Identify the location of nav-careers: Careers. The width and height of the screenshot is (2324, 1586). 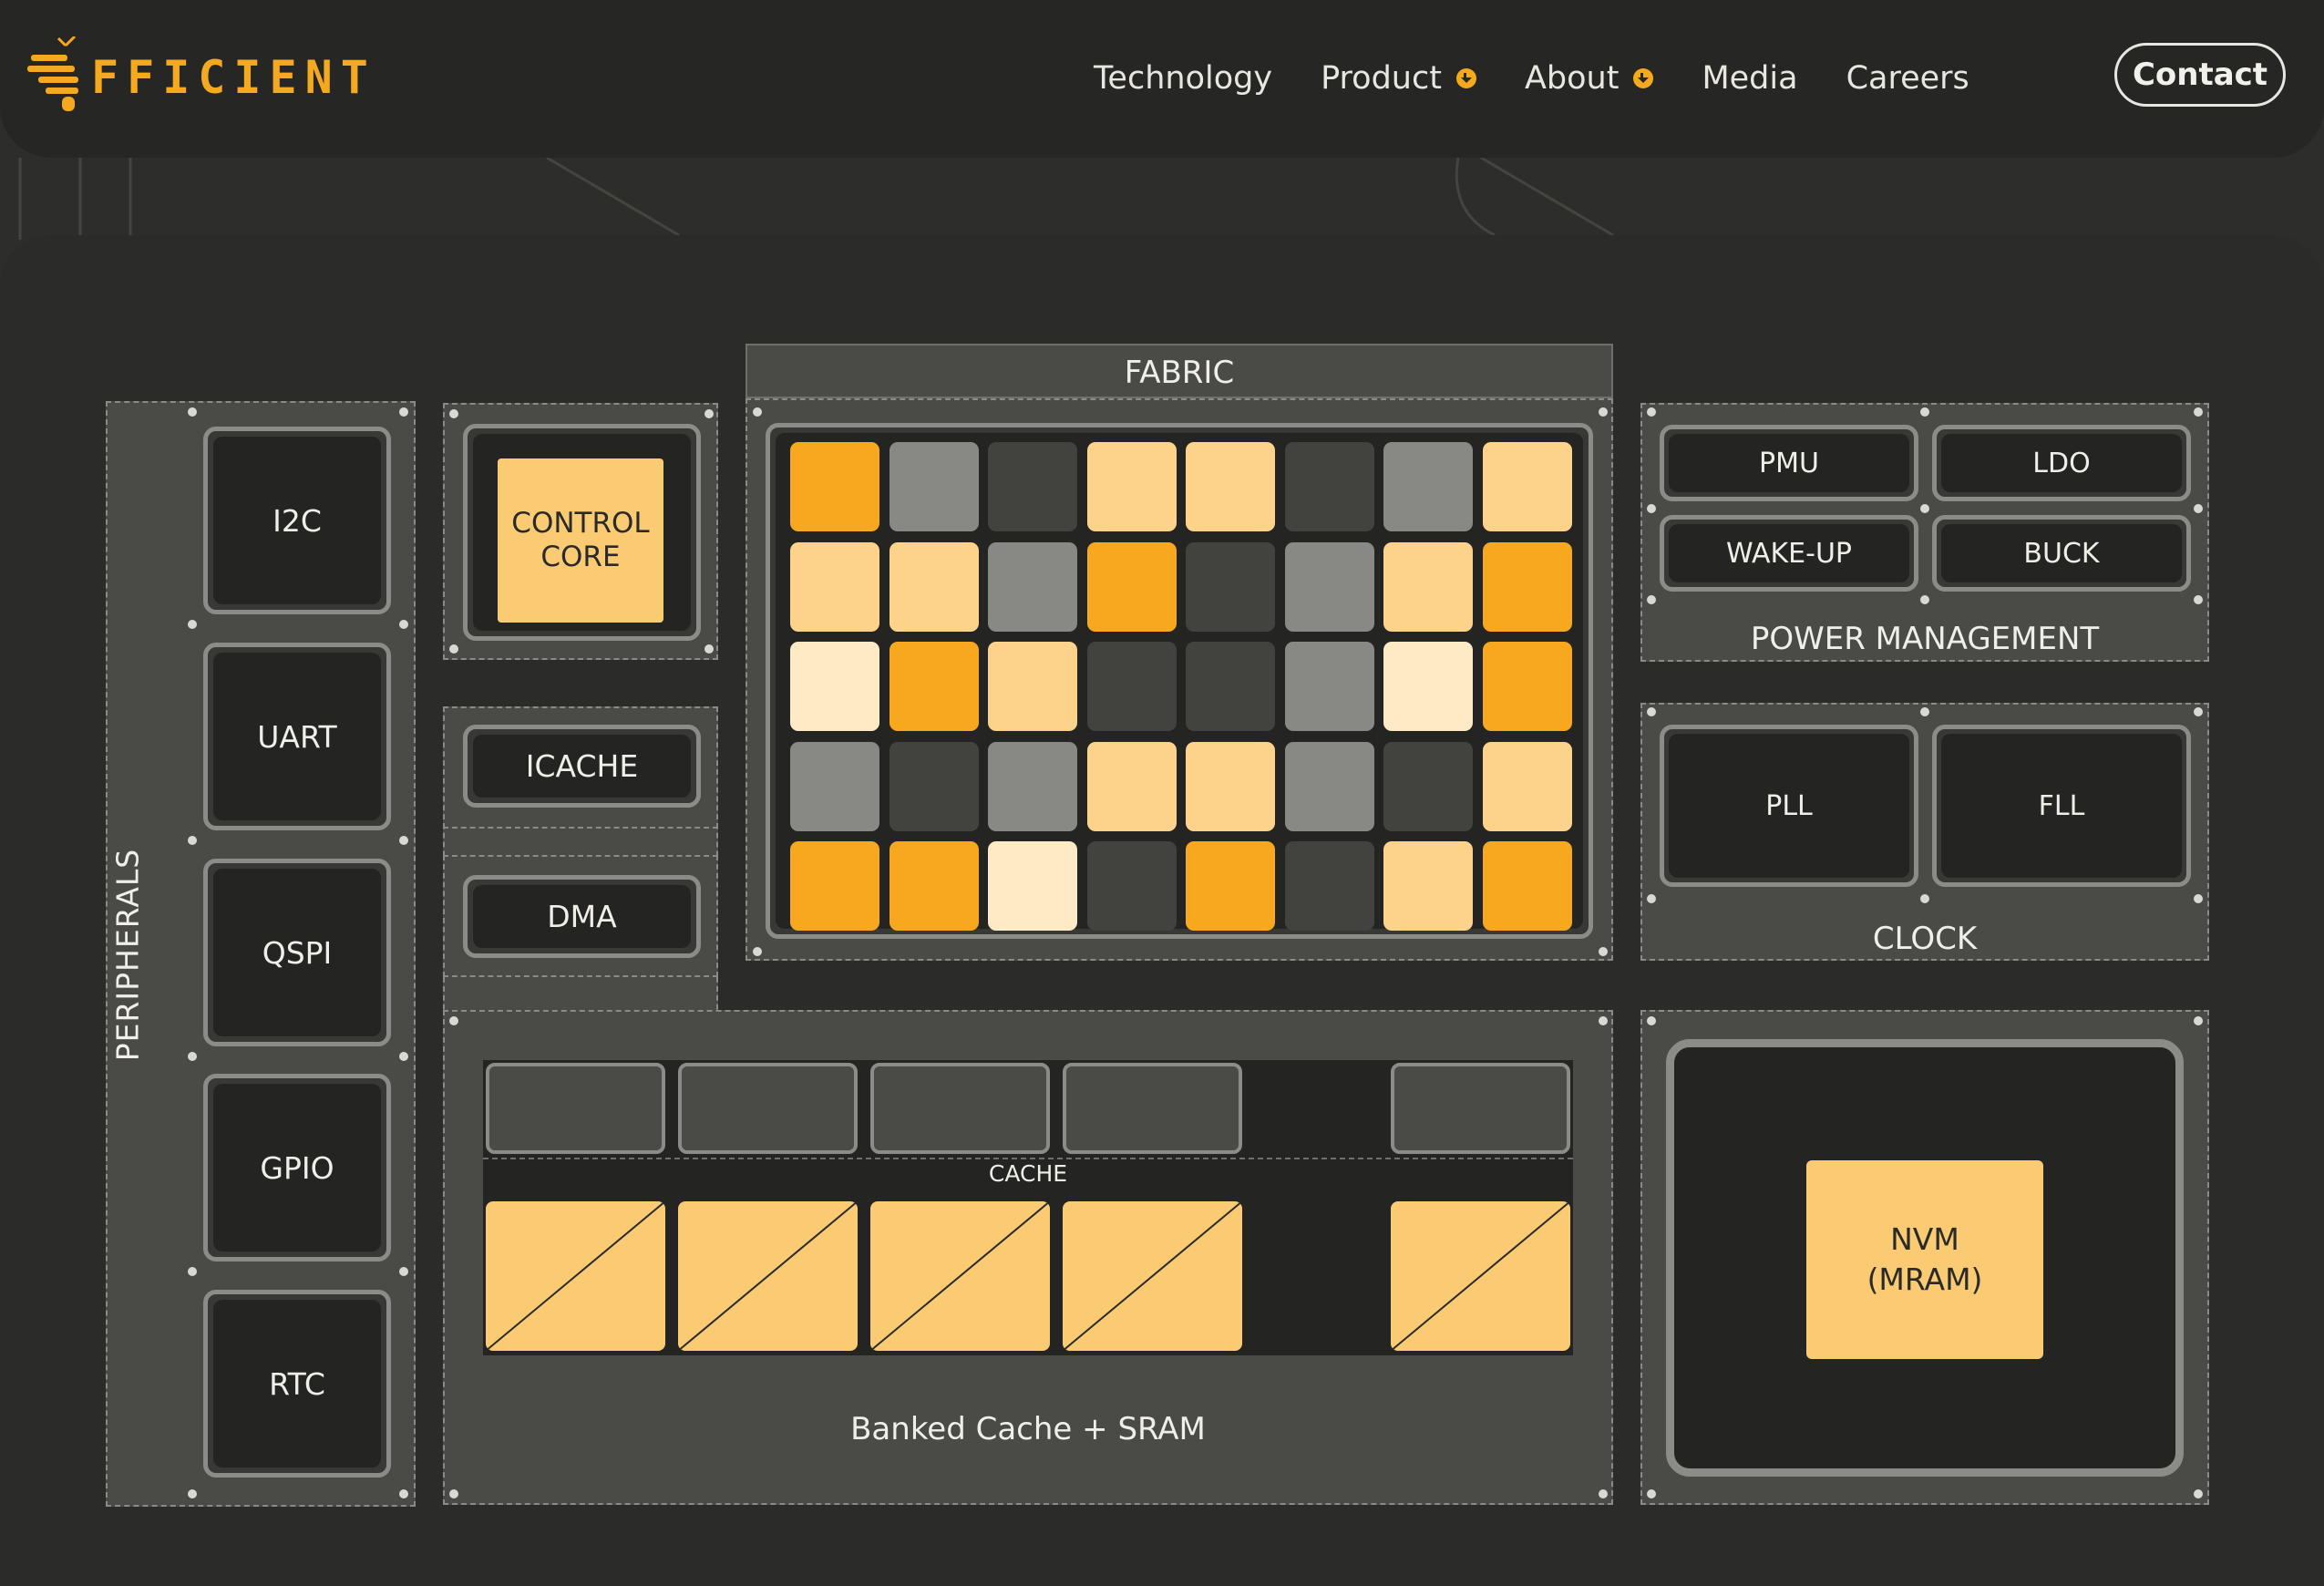
(1907, 78).